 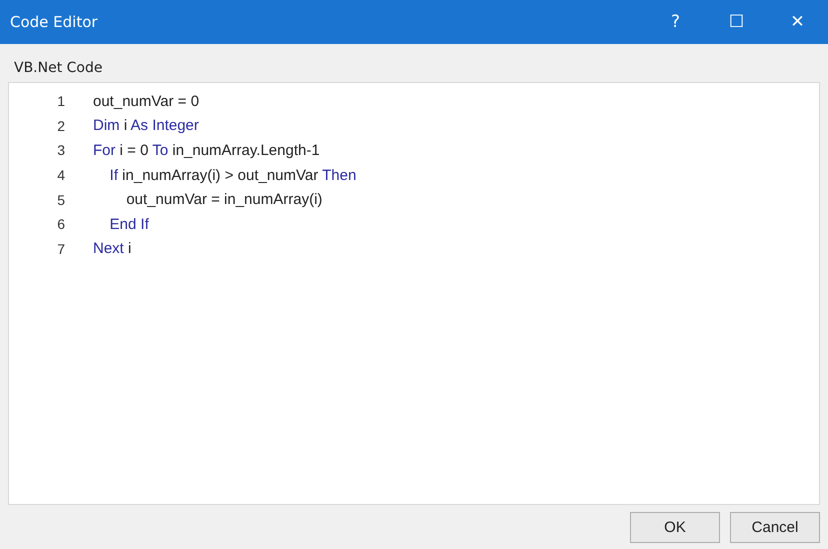 I want to click on code-line: End If, so click(x=128, y=224).